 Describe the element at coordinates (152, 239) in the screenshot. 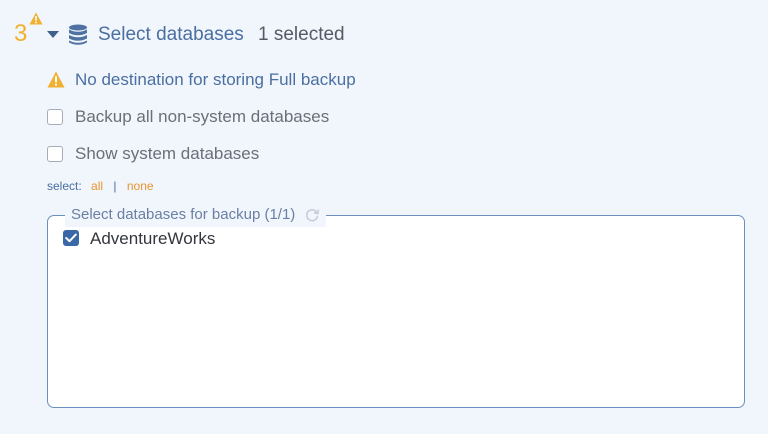

I see `database-name: AdventureWorks` at that location.